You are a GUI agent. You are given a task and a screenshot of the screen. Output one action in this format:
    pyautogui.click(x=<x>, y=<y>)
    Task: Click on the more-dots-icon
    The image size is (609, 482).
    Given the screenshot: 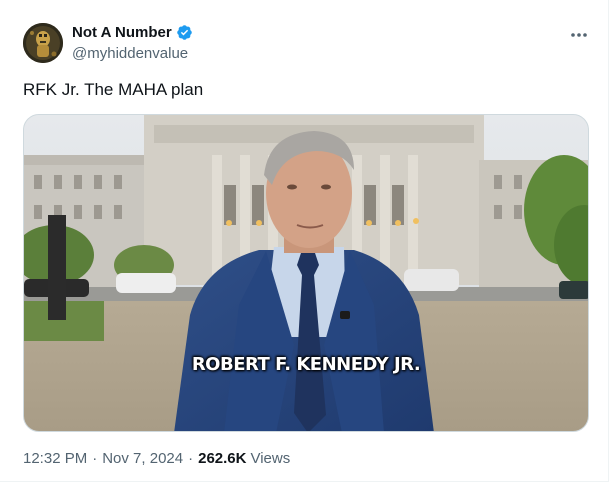 What is the action you would take?
    pyautogui.click(x=579, y=35)
    